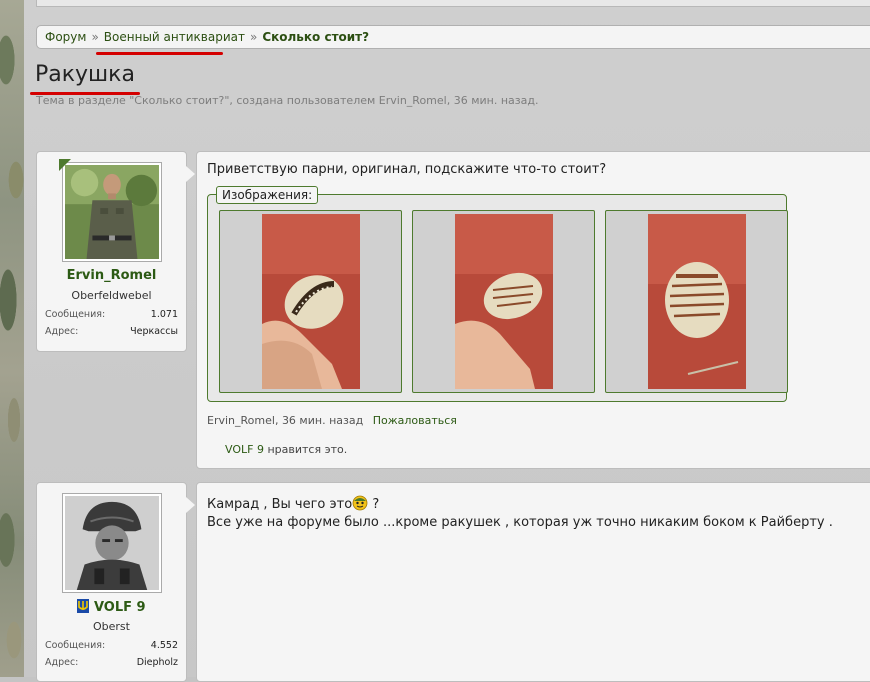 The height and width of the screenshot is (682, 870). Describe the element at coordinates (267, 195) in the screenshot. I see `attachments-label: Изображения:` at that location.